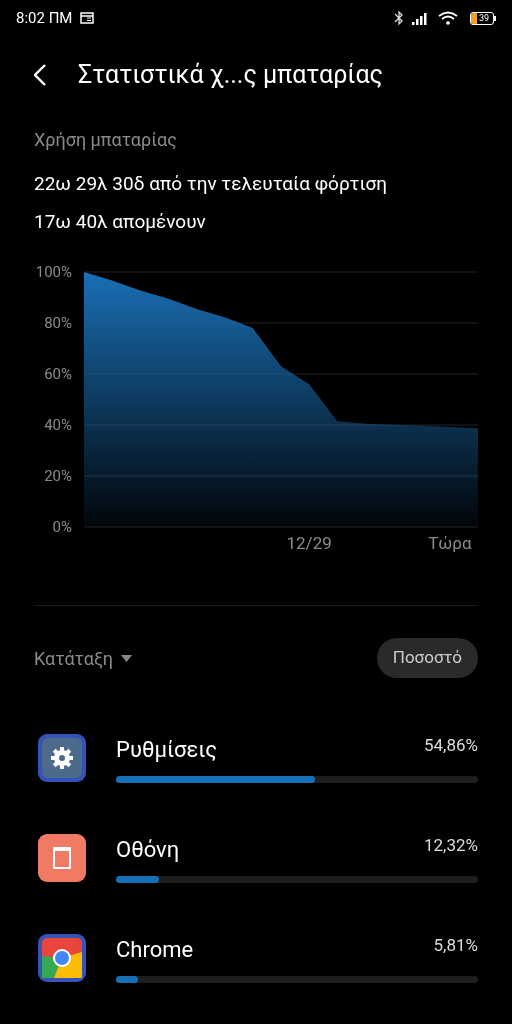  What do you see at coordinates (62, 858) in the screenshot?
I see `tablet-icon` at bounding box center [62, 858].